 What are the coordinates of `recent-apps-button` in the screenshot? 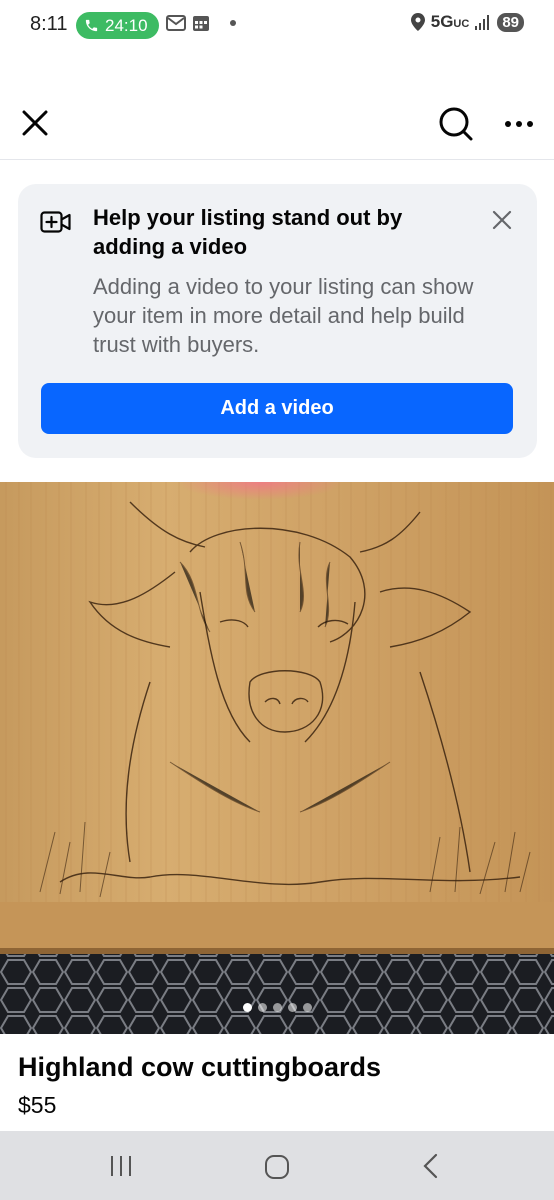 It's located at (121, 1166).